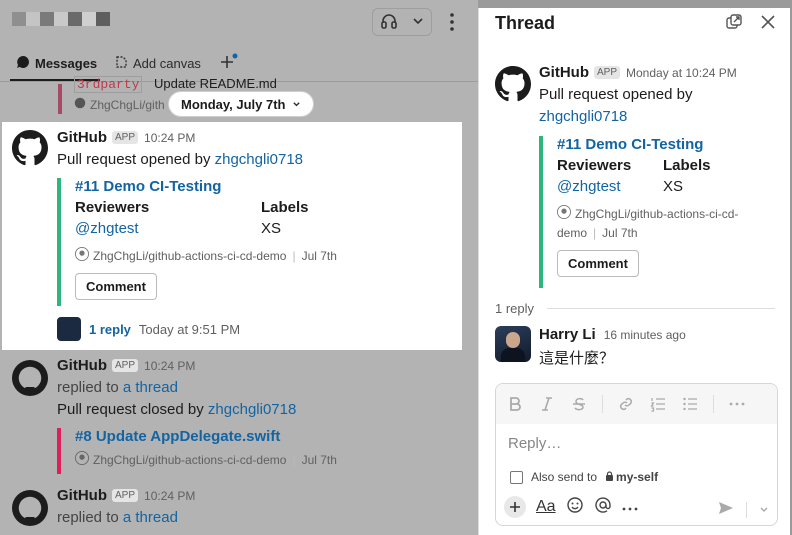  Describe the element at coordinates (547, 404) in the screenshot. I see `italic-icon` at that location.